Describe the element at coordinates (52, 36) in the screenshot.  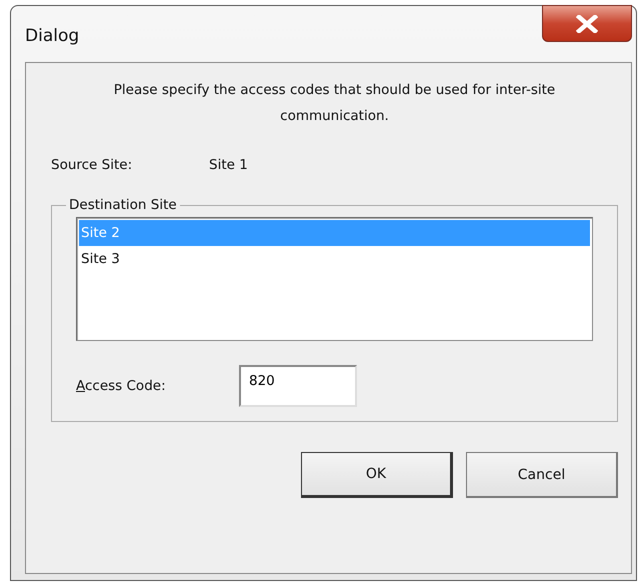
I see `window-title: Dialog` at that location.